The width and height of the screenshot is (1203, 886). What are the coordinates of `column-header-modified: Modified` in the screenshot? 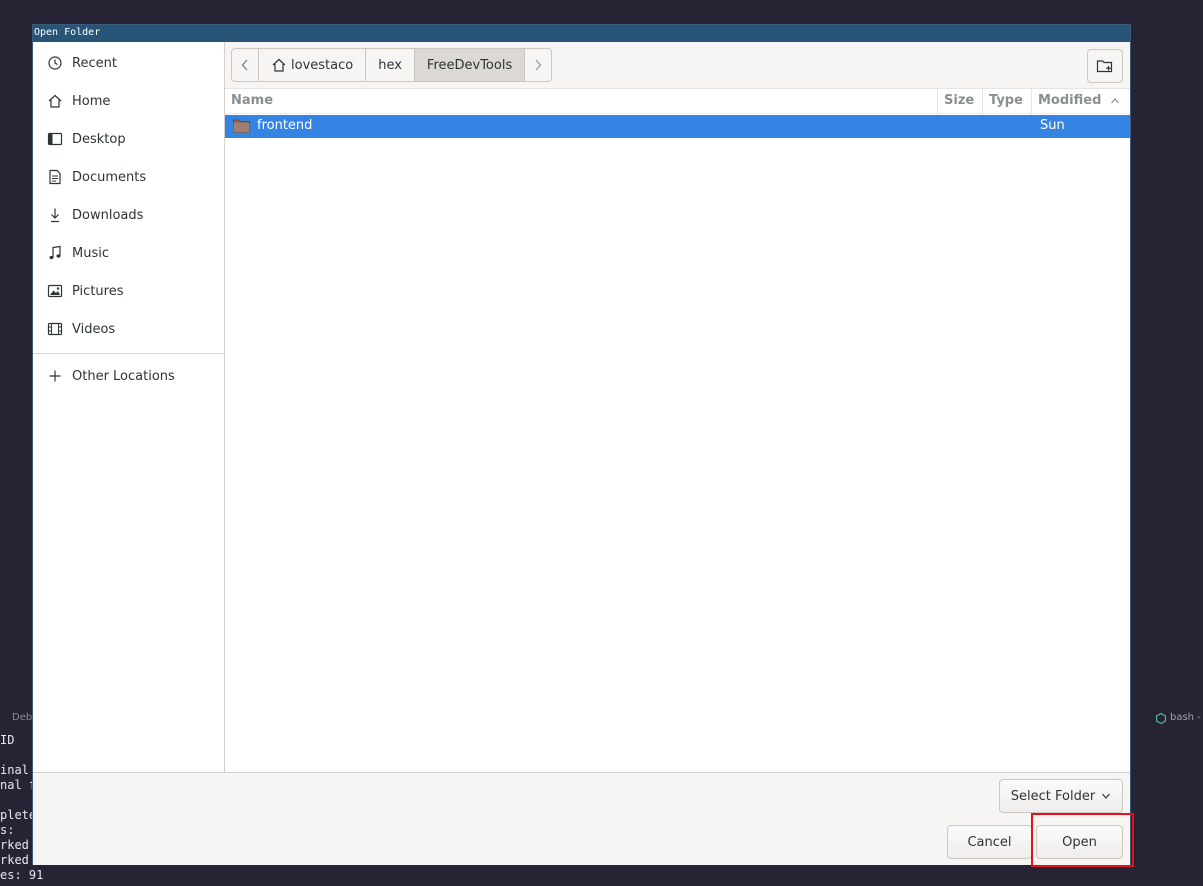 It's located at (1081, 101).